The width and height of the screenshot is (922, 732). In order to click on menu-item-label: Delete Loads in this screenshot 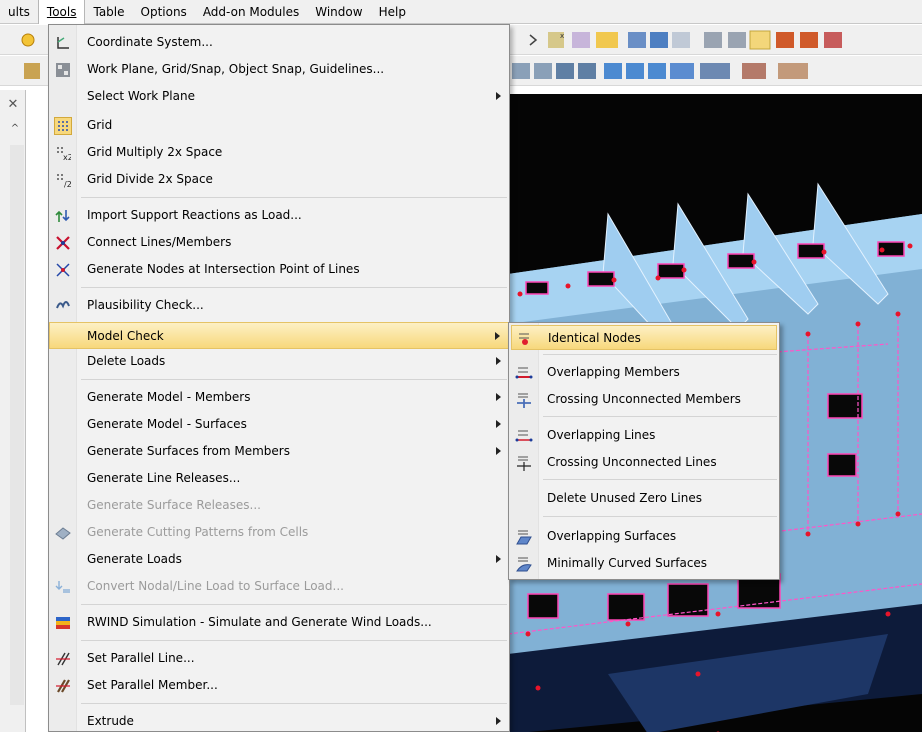, I will do `click(126, 361)`.